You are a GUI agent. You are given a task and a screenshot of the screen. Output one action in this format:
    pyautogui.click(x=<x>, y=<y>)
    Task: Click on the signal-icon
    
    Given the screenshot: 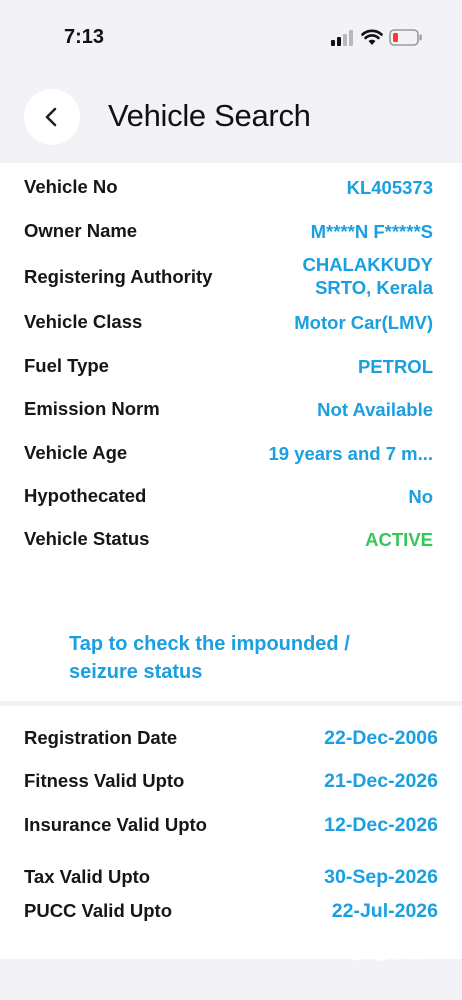 What is the action you would take?
    pyautogui.click(x=342, y=38)
    